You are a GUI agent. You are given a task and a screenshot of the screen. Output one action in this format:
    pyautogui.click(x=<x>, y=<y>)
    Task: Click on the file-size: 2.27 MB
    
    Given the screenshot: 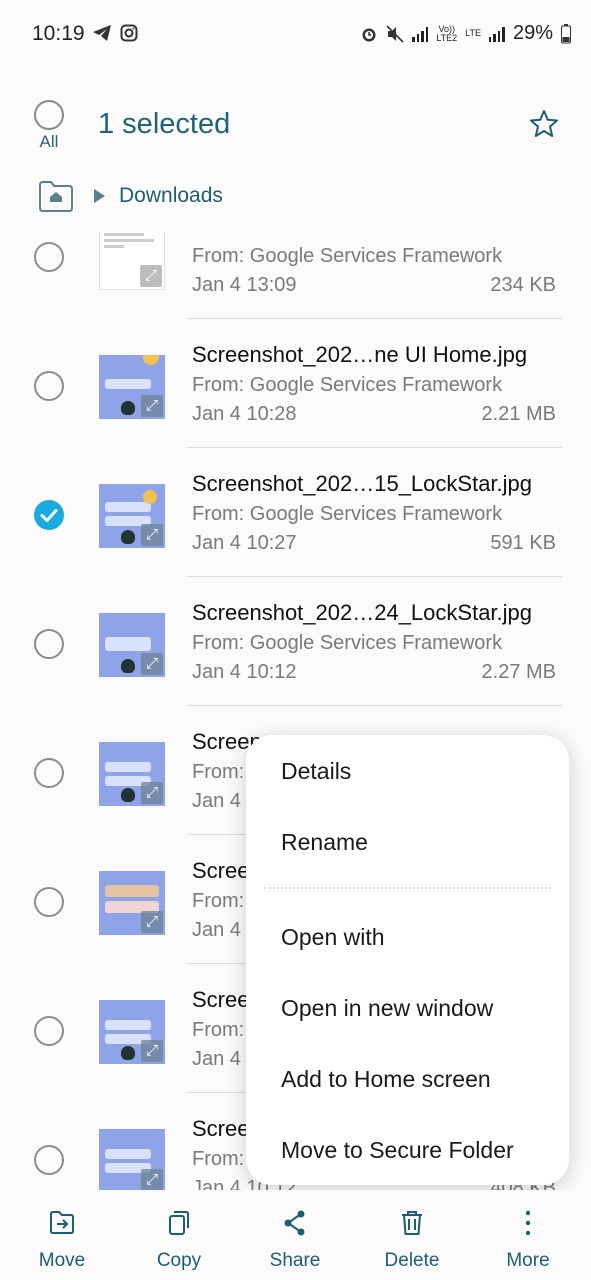 What is the action you would take?
    pyautogui.click(x=518, y=672)
    